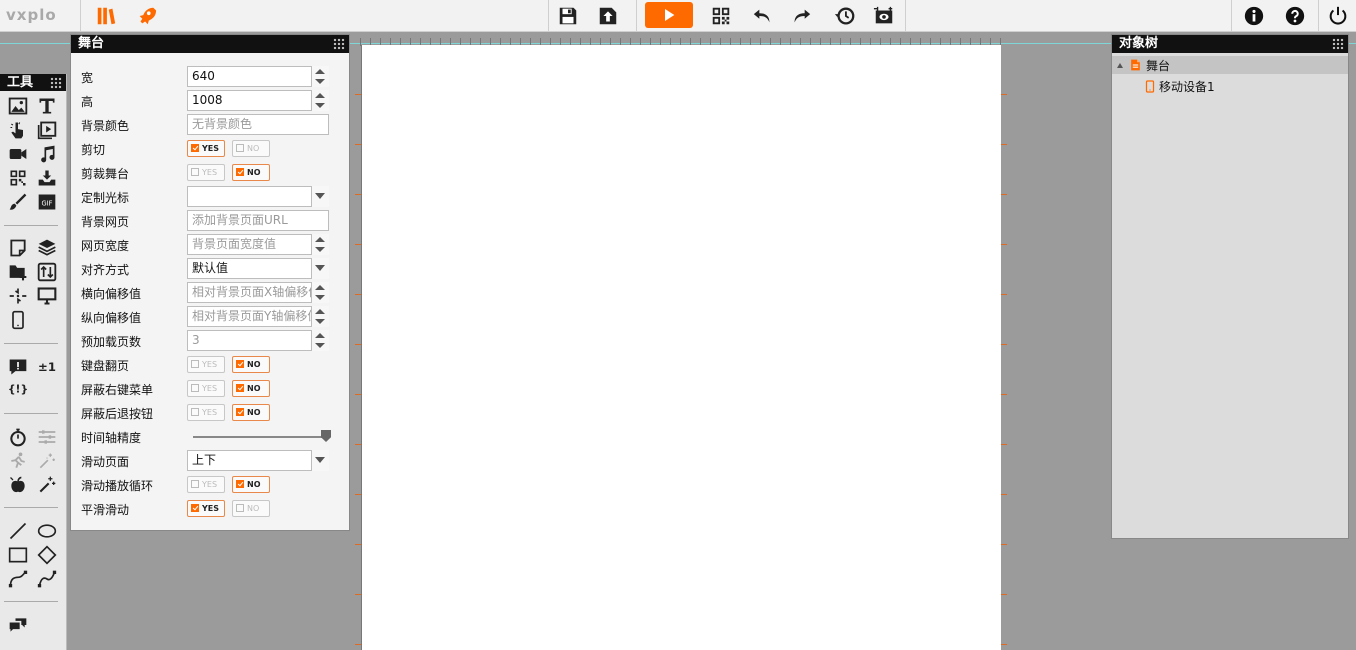 This screenshot has height=650, width=1356. I want to click on tools-panel-header: 工具, so click(33, 82).